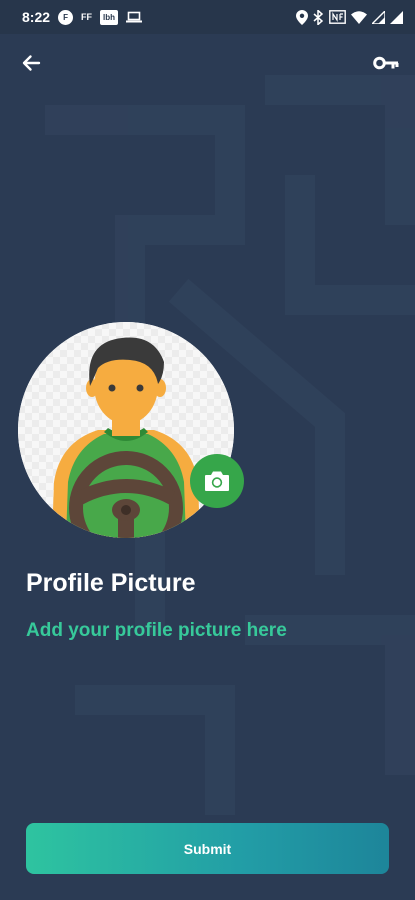  Describe the element at coordinates (36, 17) in the screenshot. I see `status-time: 8:22` at that location.